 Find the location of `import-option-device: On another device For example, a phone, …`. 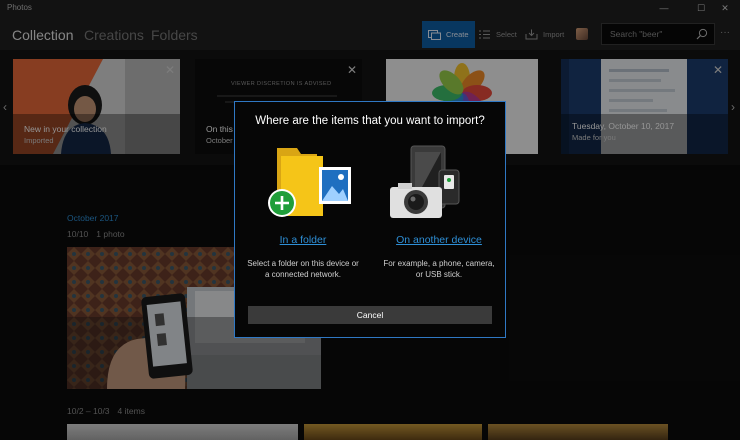

import-option-device: On another device For example, a phone, … is located at coordinates (439, 217).